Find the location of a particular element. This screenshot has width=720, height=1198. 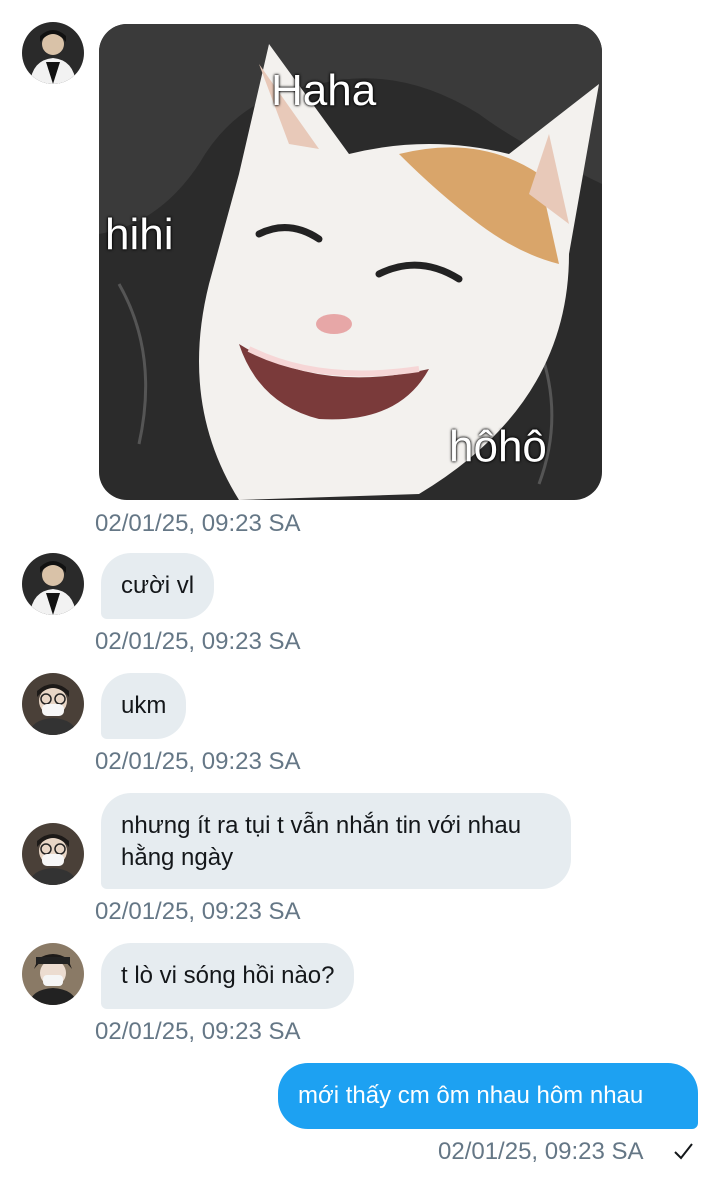

message-bubble: t lò vi sóng hồi nào? is located at coordinates (228, 976).